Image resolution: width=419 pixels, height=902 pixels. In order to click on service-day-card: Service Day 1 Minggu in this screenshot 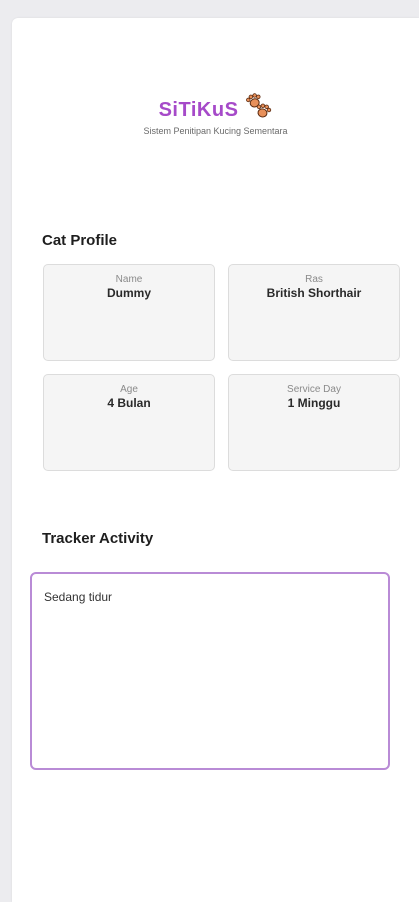, I will do `click(314, 422)`.